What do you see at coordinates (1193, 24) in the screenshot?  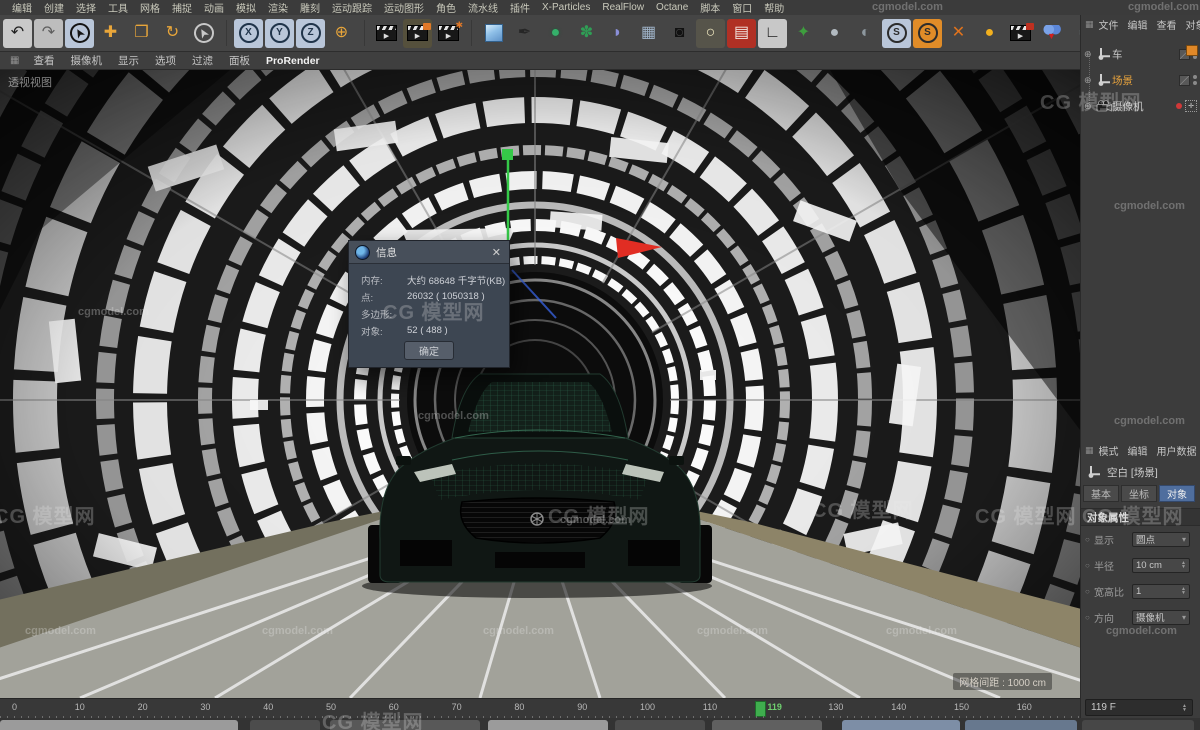 I see `om-menu-3: 对象` at bounding box center [1193, 24].